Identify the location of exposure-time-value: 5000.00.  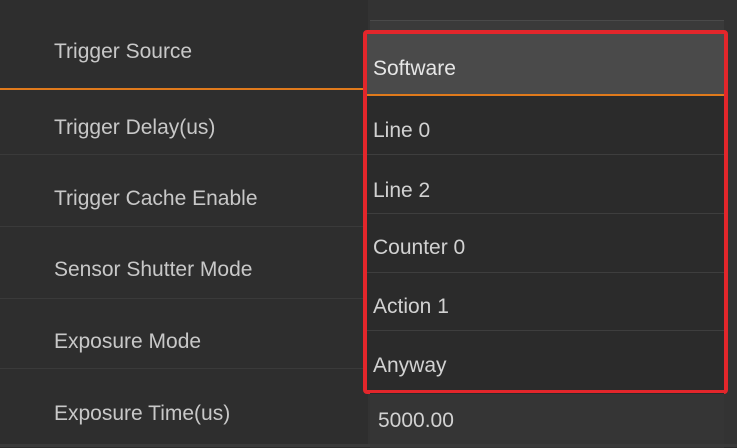
(416, 420).